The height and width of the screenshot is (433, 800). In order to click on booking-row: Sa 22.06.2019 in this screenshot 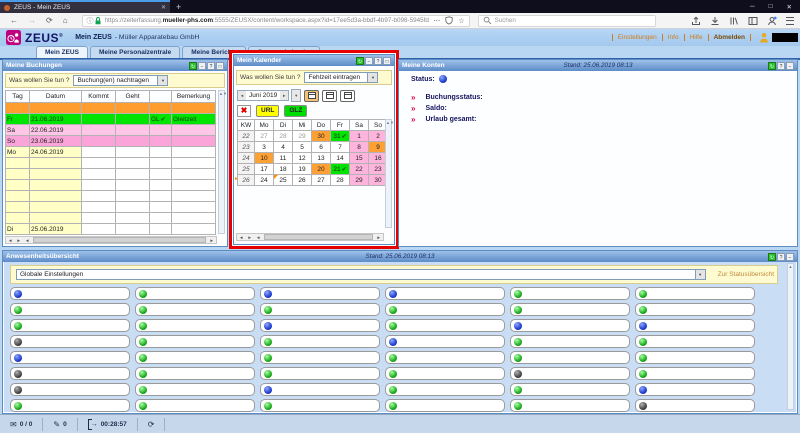, I will do `click(110, 130)`.